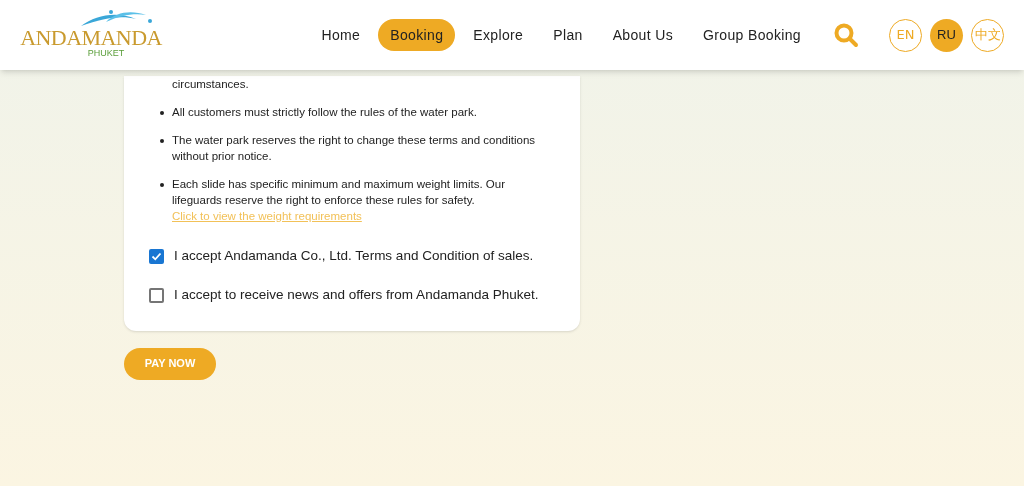 The width and height of the screenshot is (1024, 486). Describe the element at coordinates (341, 35) in the screenshot. I see `nav-link: Home` at that location.